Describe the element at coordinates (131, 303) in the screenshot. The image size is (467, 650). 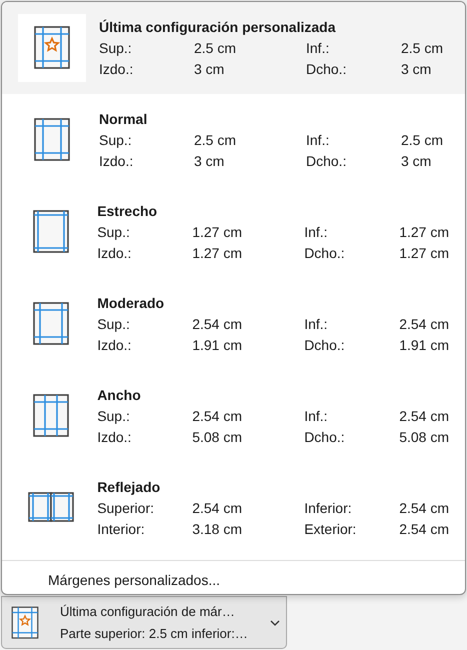
I see `item-title: Moderado` at that location.